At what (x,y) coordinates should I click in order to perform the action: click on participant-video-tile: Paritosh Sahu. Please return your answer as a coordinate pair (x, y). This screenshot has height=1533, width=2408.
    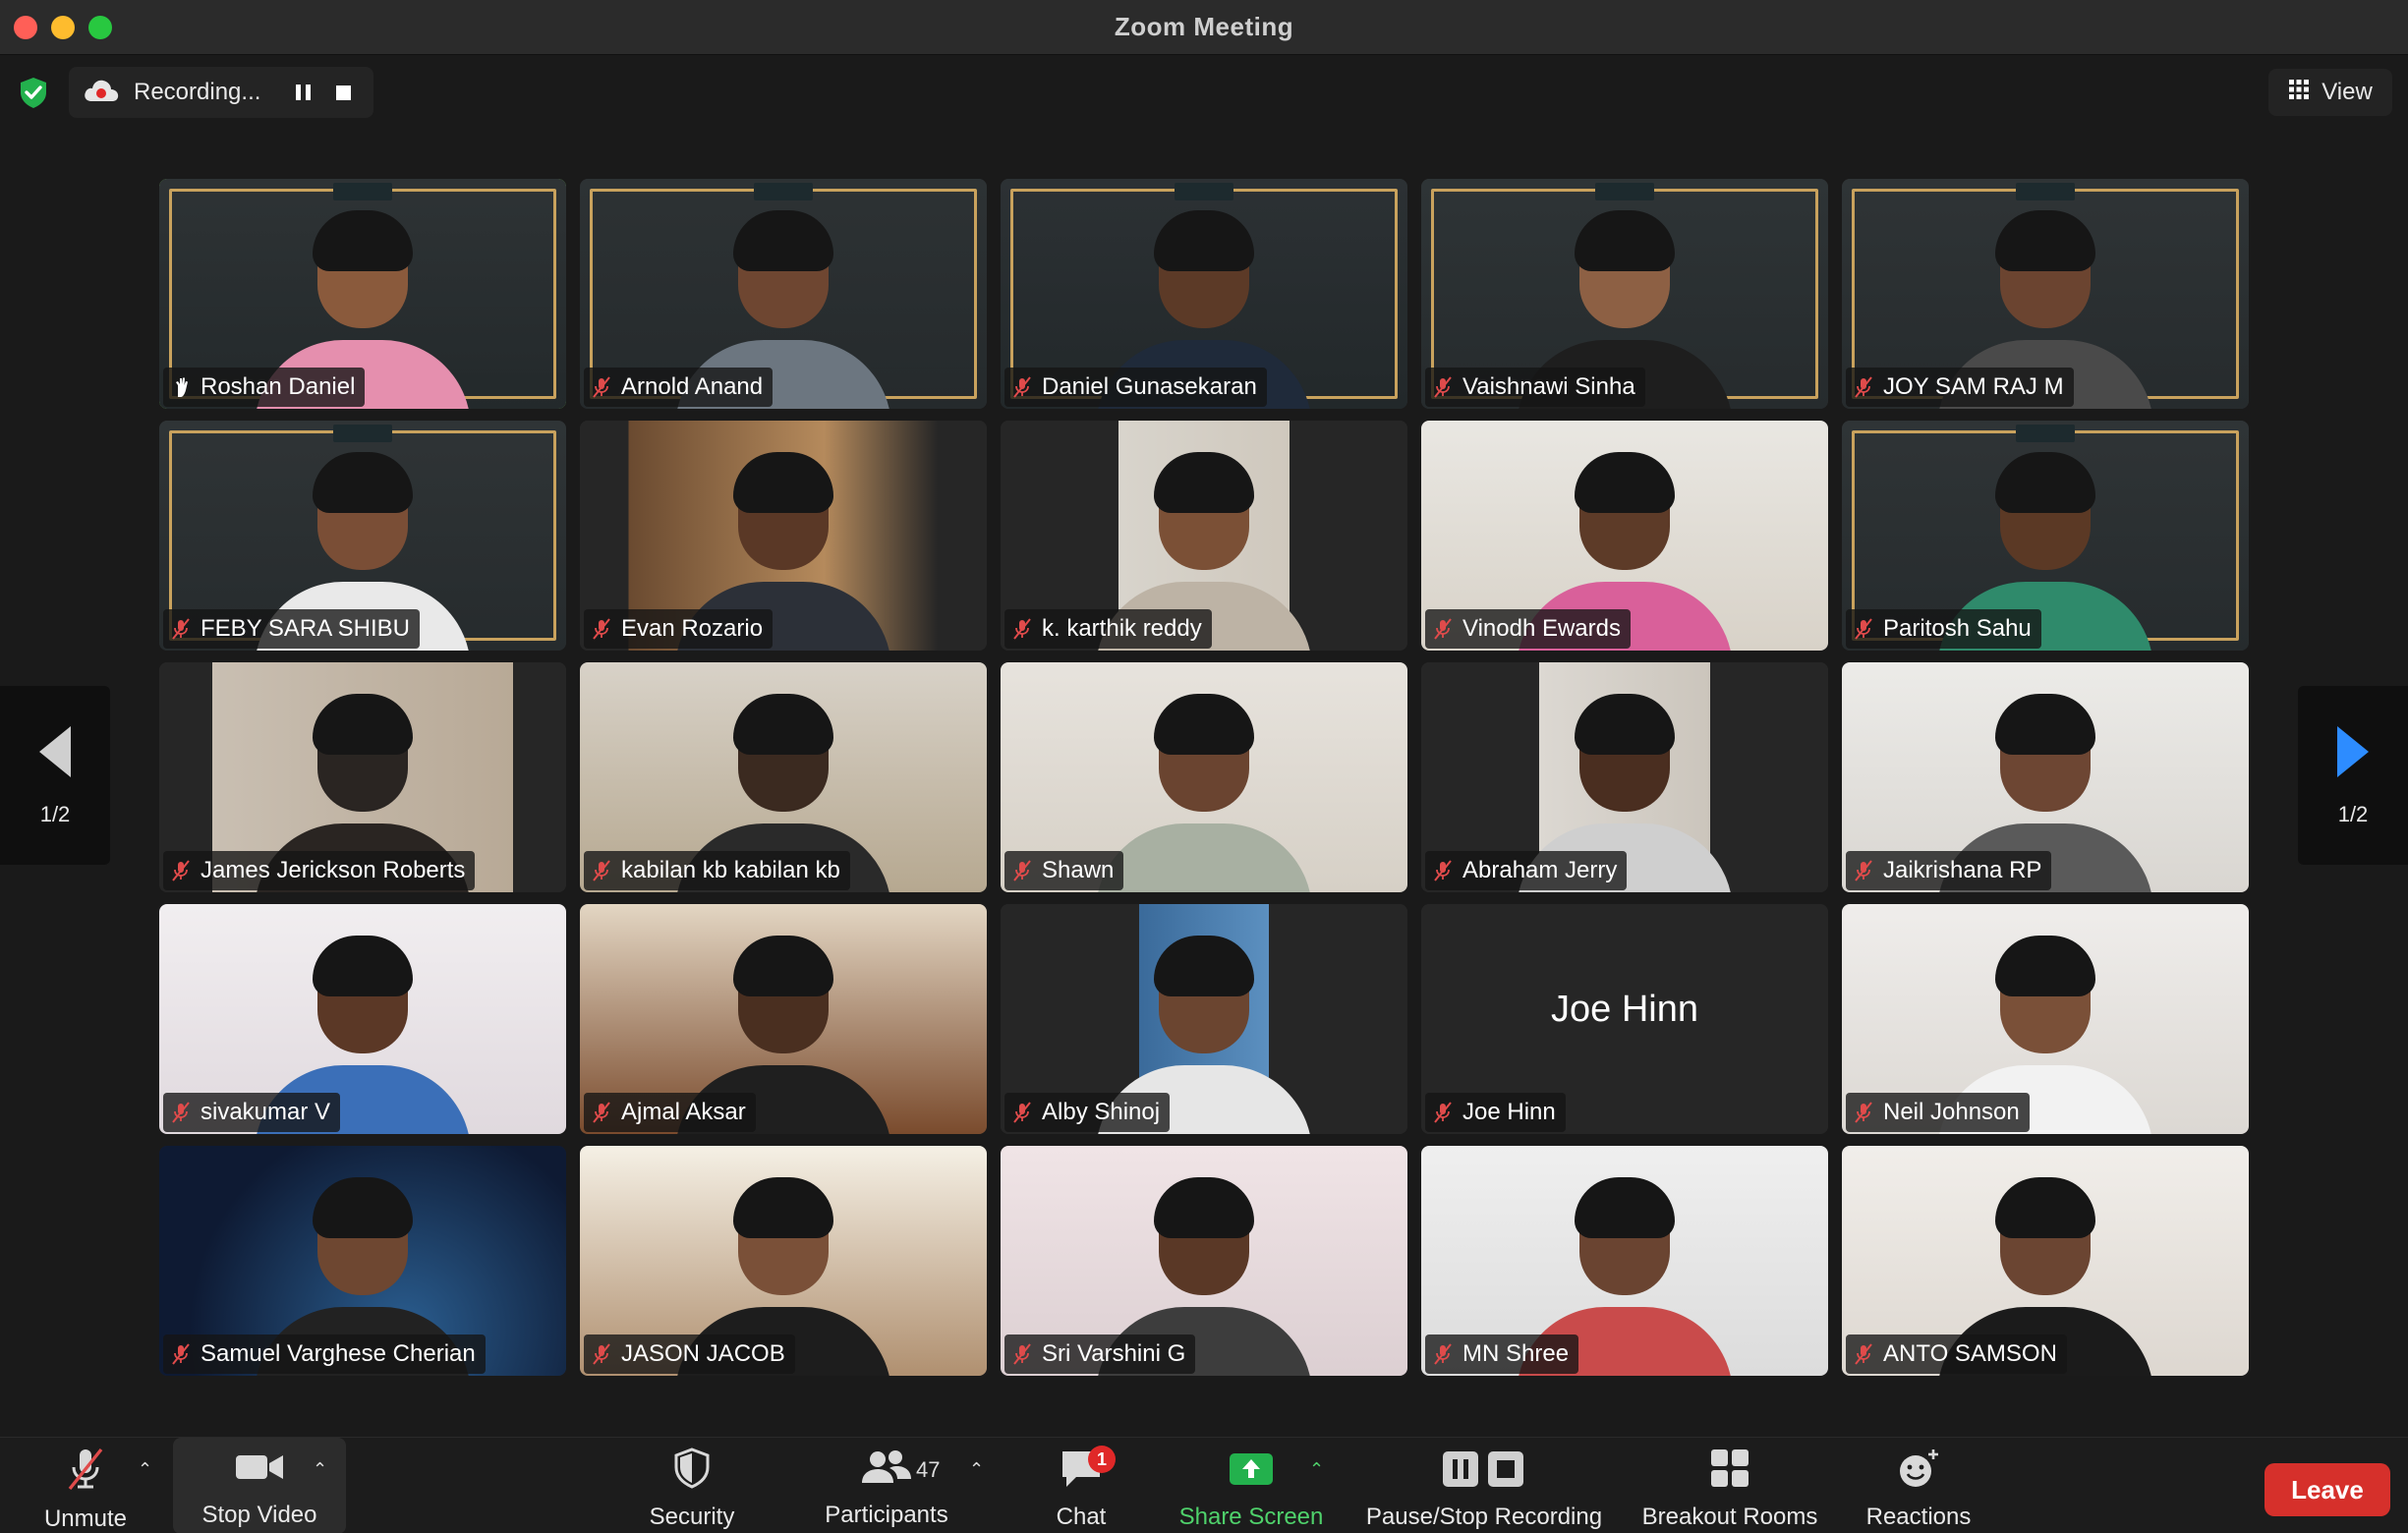
    Looking at the image, I should click on (2046, 536).